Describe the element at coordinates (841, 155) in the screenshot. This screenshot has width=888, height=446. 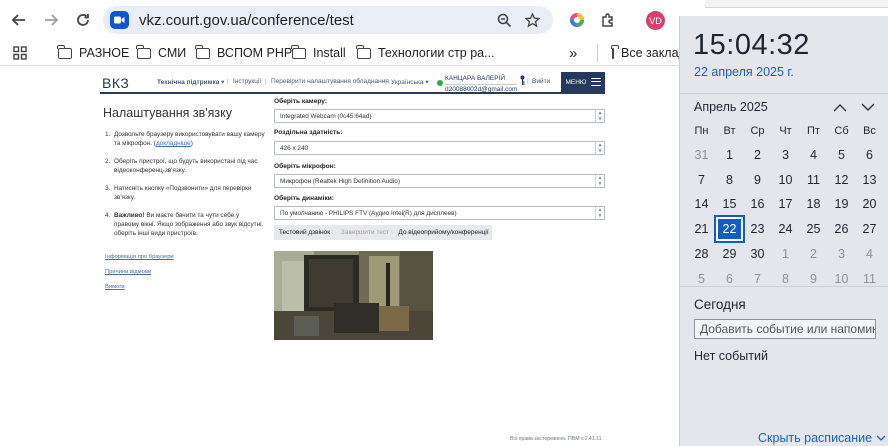
I see `calendar-day: 5` at that location.